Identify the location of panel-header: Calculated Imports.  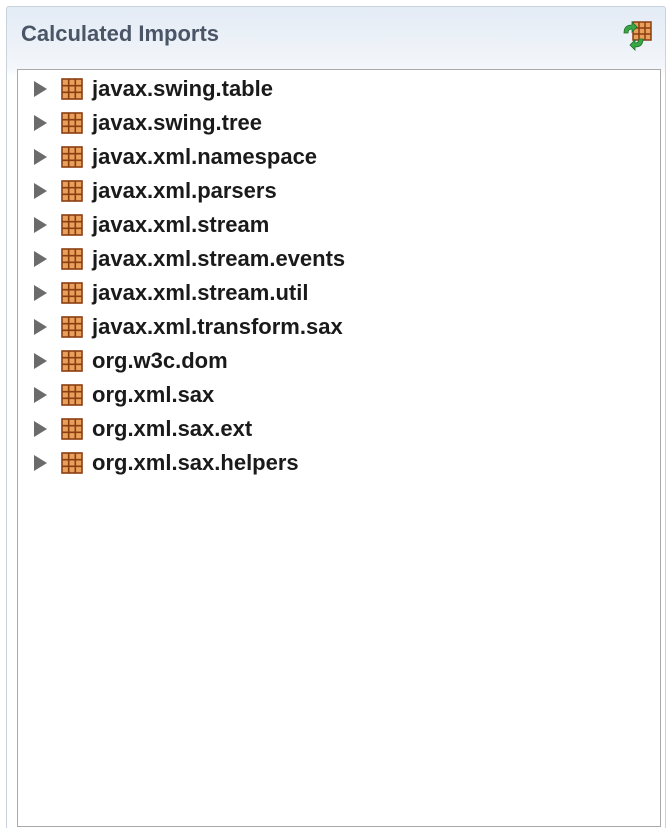
(336, 35).